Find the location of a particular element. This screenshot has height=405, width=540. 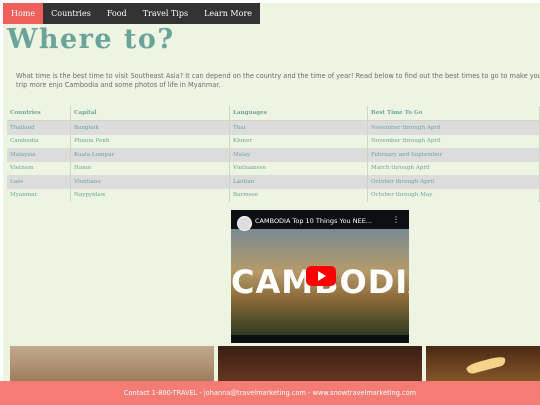

table-cell: Vietnamese is located at coordinates (298, 168).